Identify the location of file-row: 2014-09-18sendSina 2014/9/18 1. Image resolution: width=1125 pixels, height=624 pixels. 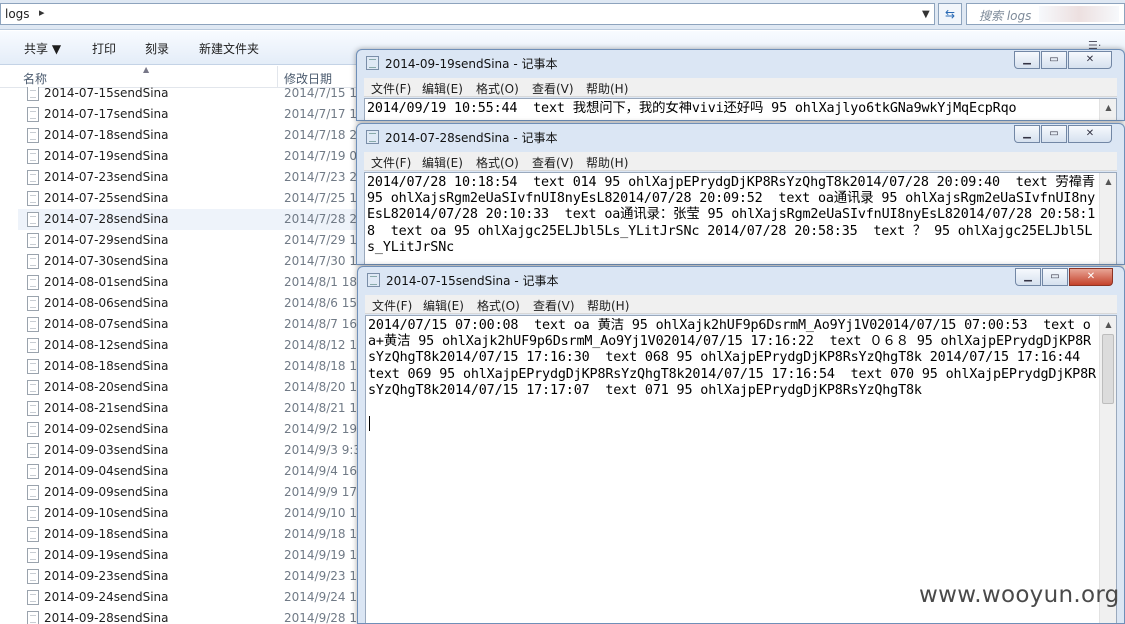
(189, 534).